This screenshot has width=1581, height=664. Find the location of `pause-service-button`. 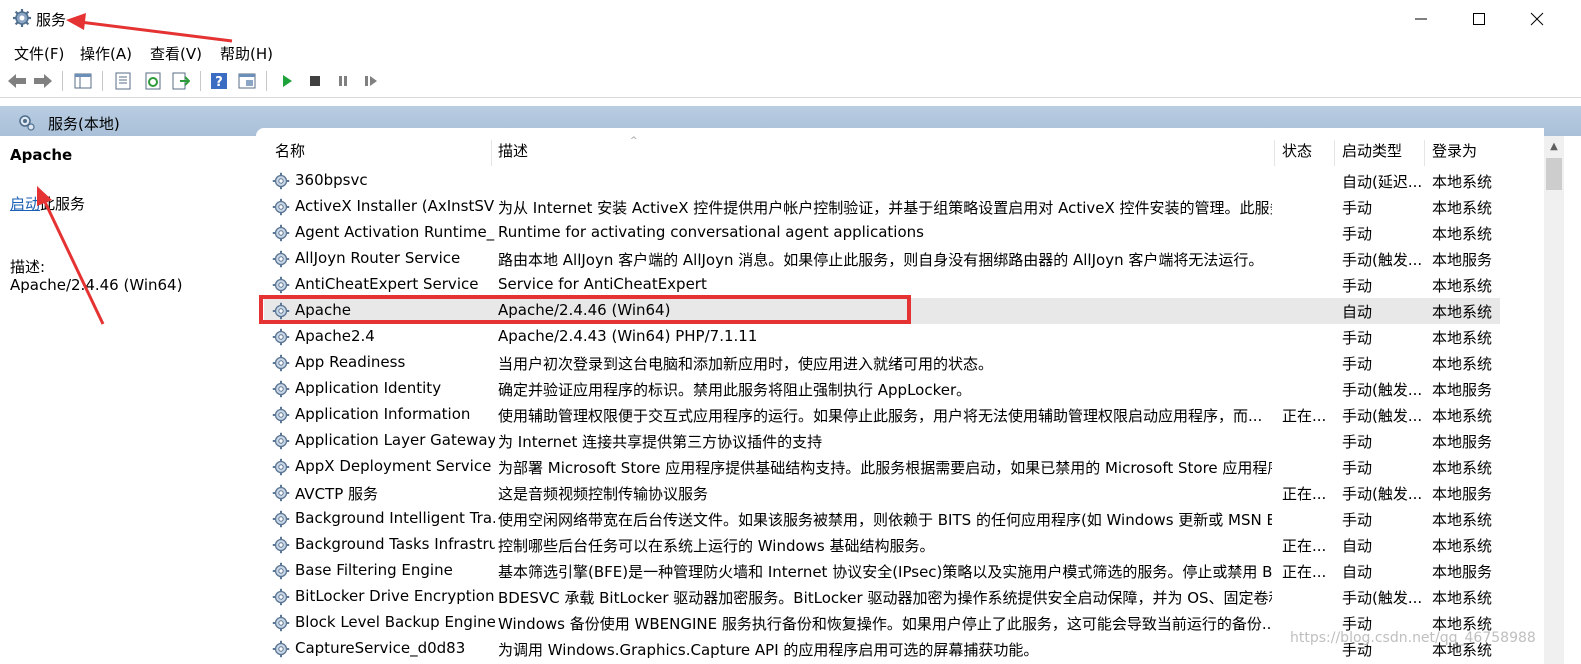

pause-service-button is located at coordinates (343, 81).